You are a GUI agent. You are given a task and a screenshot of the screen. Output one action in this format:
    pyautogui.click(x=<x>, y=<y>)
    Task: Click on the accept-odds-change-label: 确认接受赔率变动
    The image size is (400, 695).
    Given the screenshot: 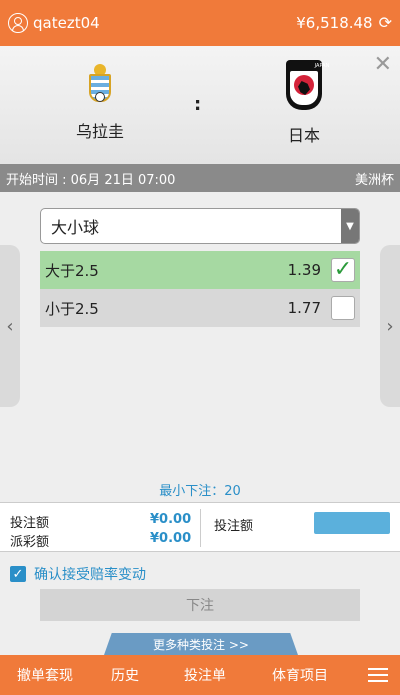 What is the action you would take?
    pyautogui.click(x=90, y=575)
    